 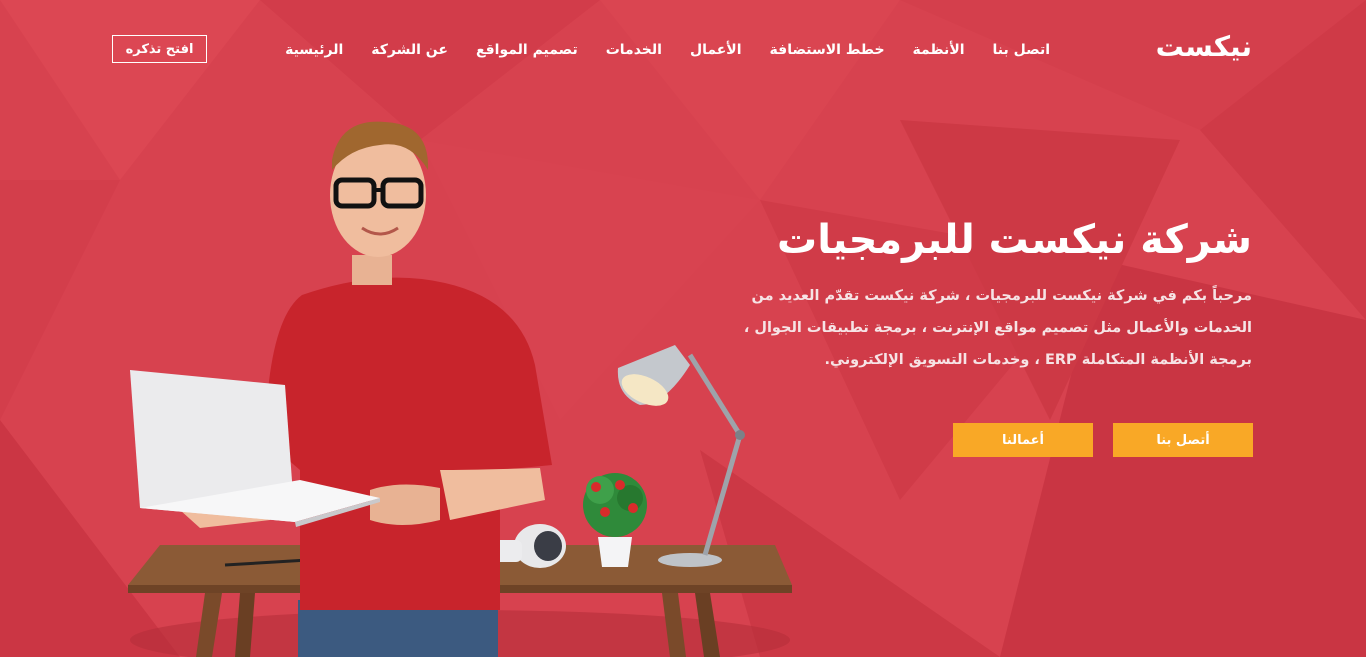 I want to click on nav-contact: اتصل بنا, so click(x=1021, y=50).